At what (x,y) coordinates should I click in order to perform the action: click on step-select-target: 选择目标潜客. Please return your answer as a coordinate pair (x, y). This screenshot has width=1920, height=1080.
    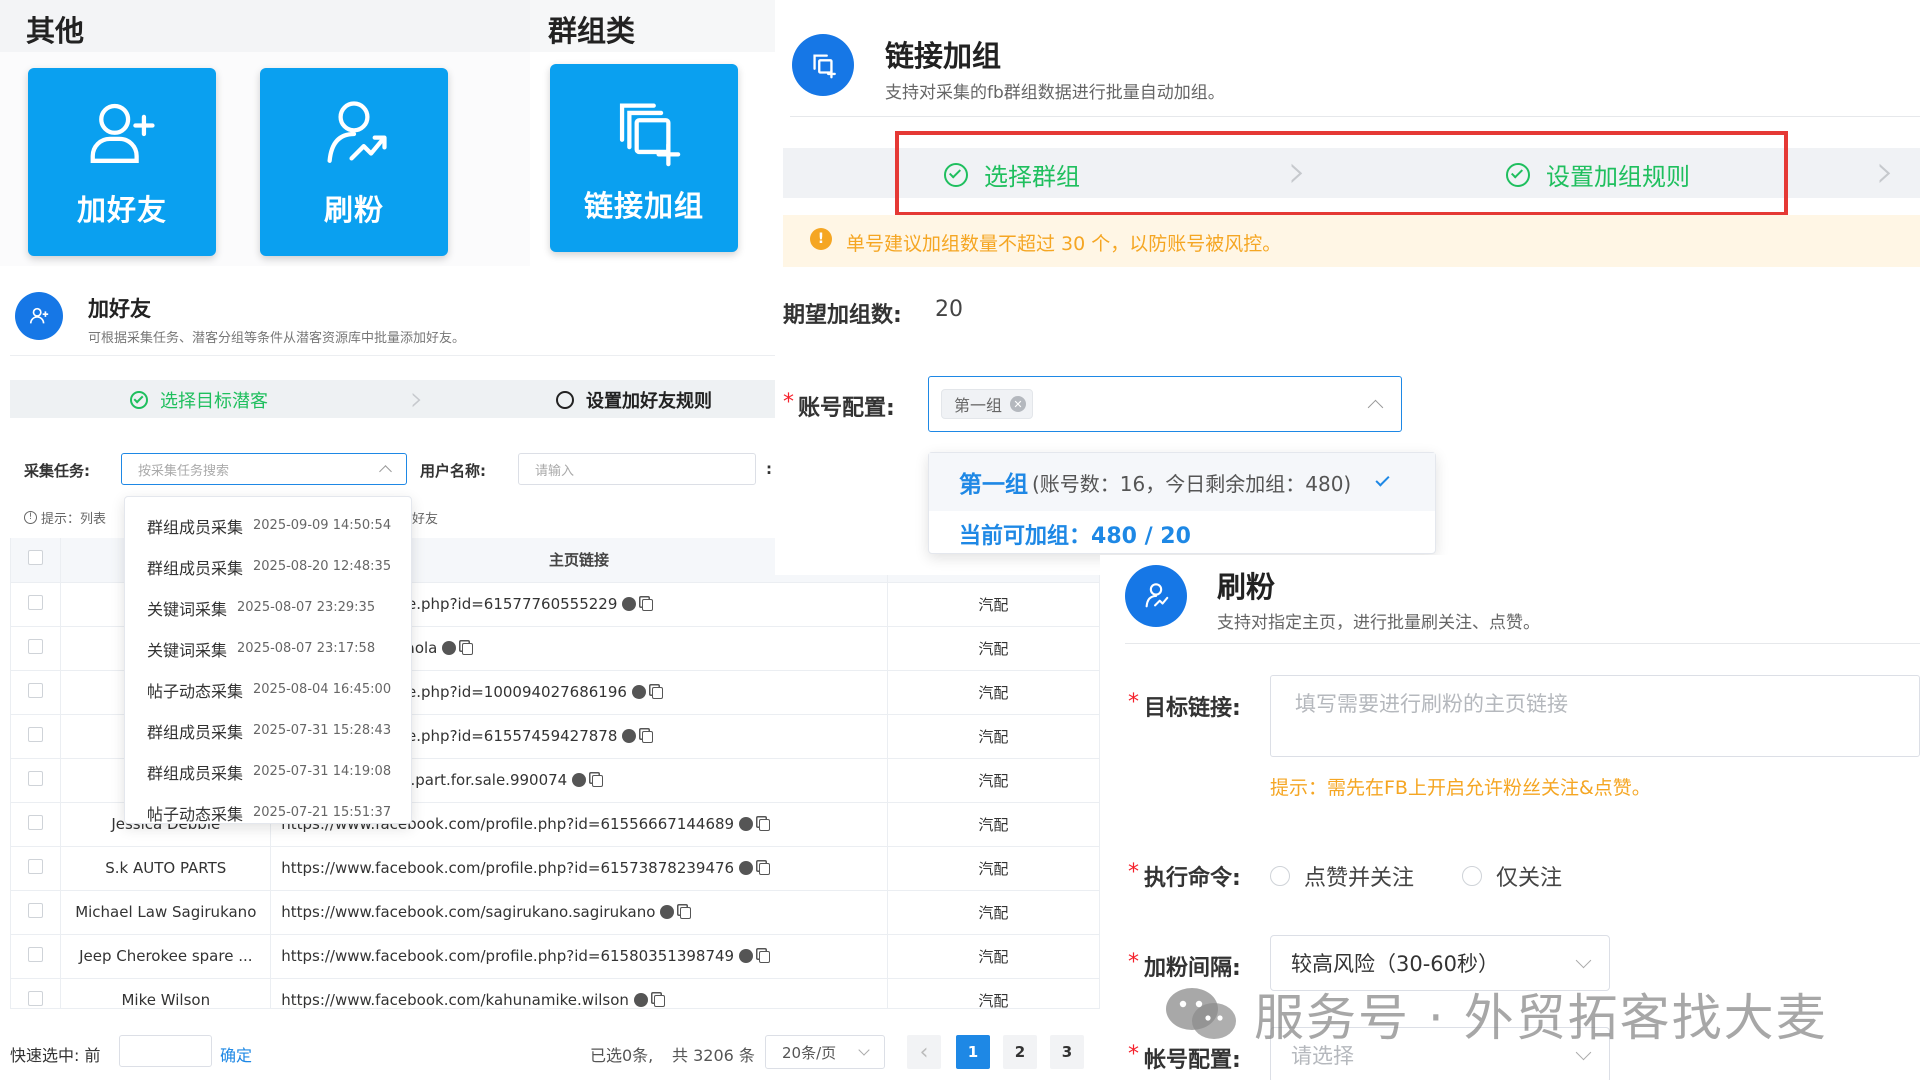
    Looking at the image, I should click on (199, 400).